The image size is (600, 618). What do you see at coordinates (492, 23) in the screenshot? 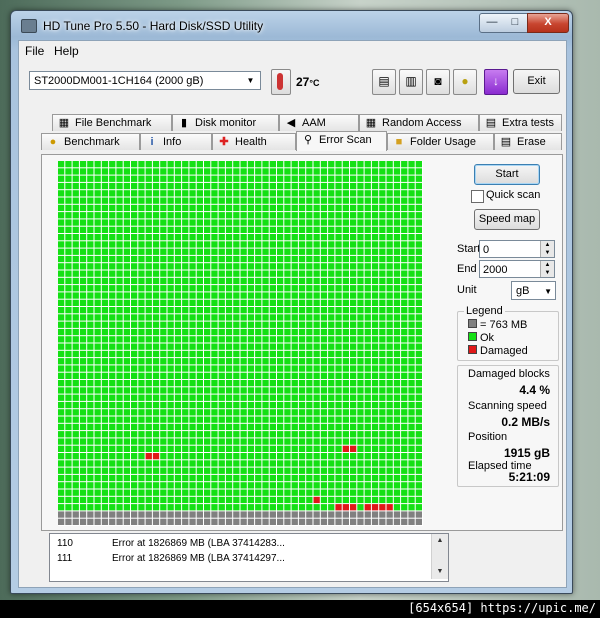
I see `minimize-button: —` at bounding box center [492, 23].